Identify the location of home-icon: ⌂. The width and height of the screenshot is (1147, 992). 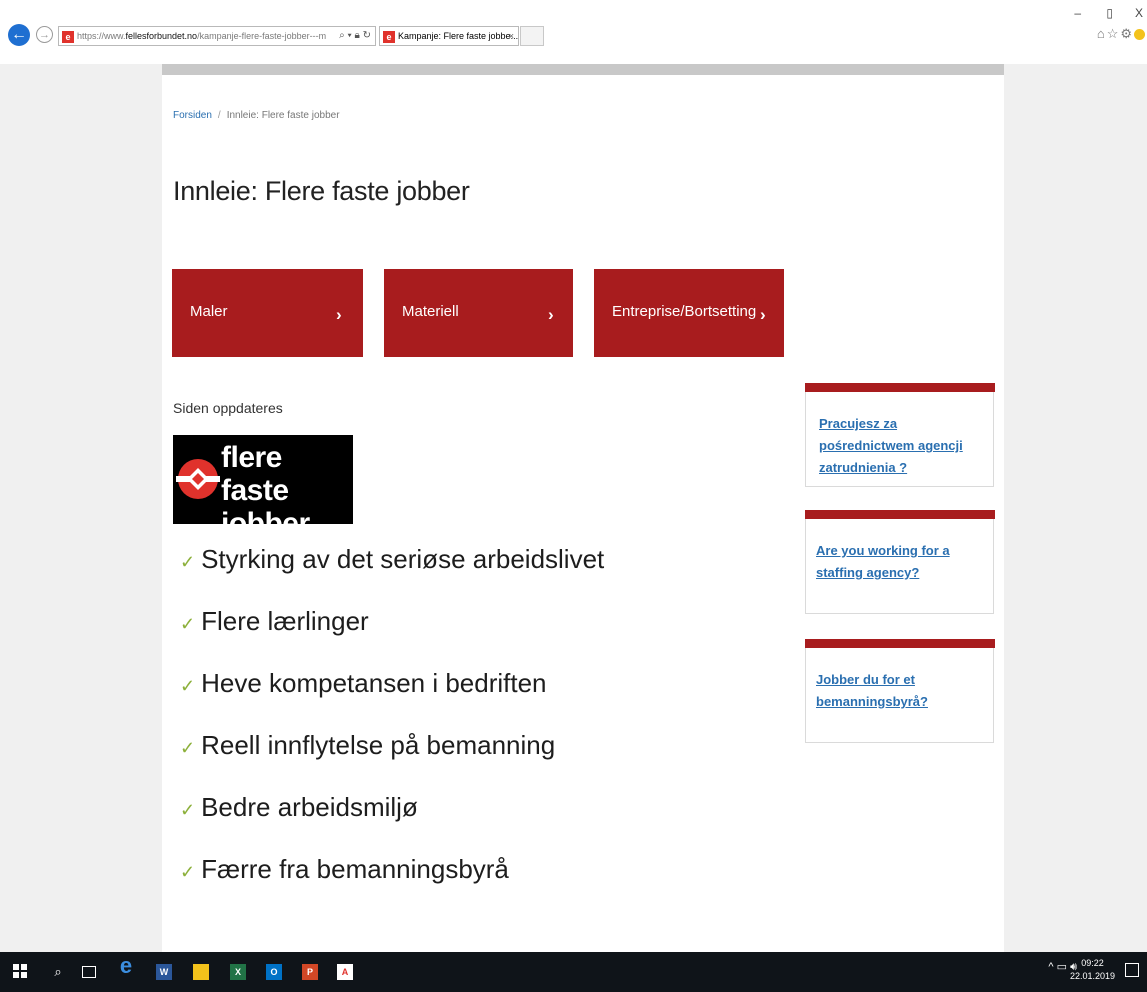
(1102, 33).